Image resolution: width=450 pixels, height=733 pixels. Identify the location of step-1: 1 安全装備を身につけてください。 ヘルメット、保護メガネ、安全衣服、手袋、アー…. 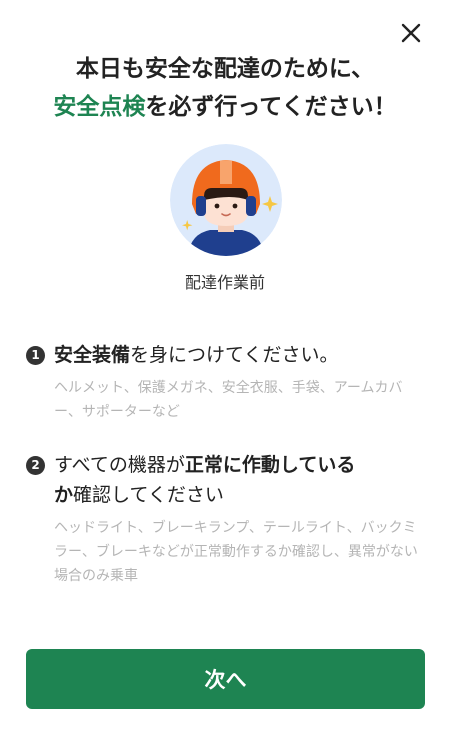
(226, 382).